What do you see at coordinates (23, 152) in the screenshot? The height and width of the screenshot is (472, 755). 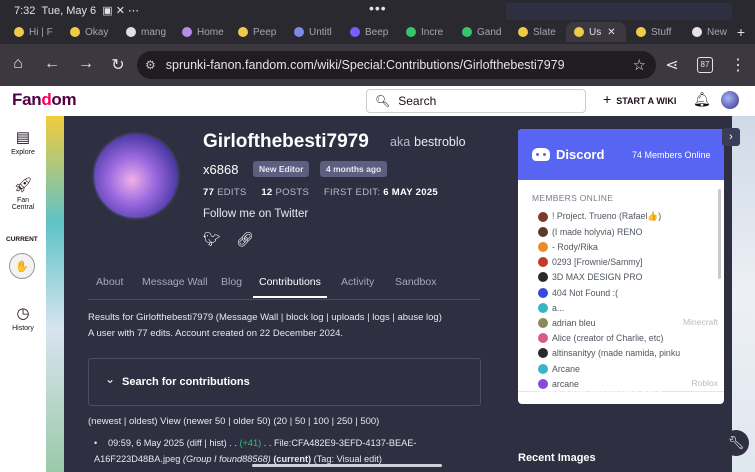 I see `rail-explore-label: Explore` at bounding box center [23, 152].